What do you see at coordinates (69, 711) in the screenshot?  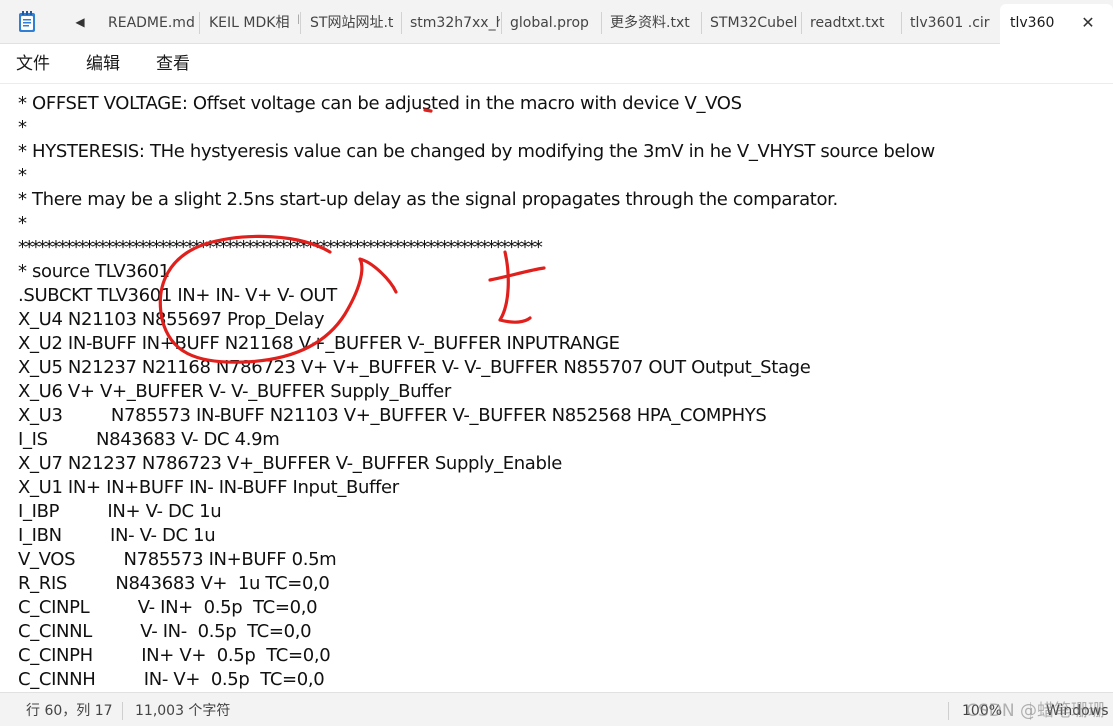 I see `cursor-position: 行 60，列 17` at bounding box center [69, 711].